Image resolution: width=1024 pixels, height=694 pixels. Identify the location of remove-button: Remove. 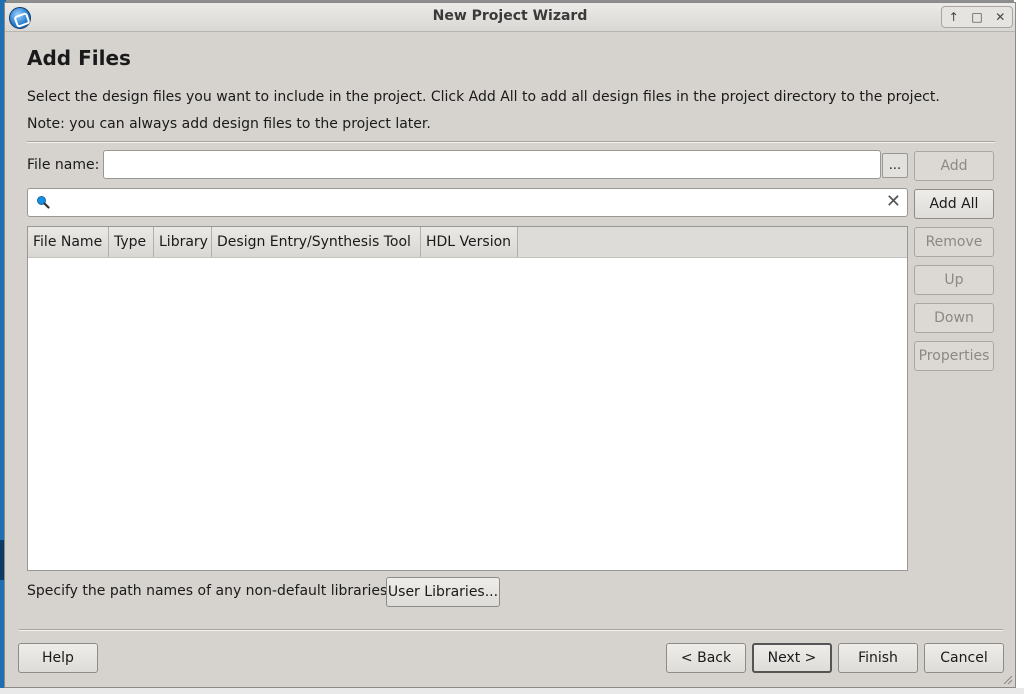
(954, 242).